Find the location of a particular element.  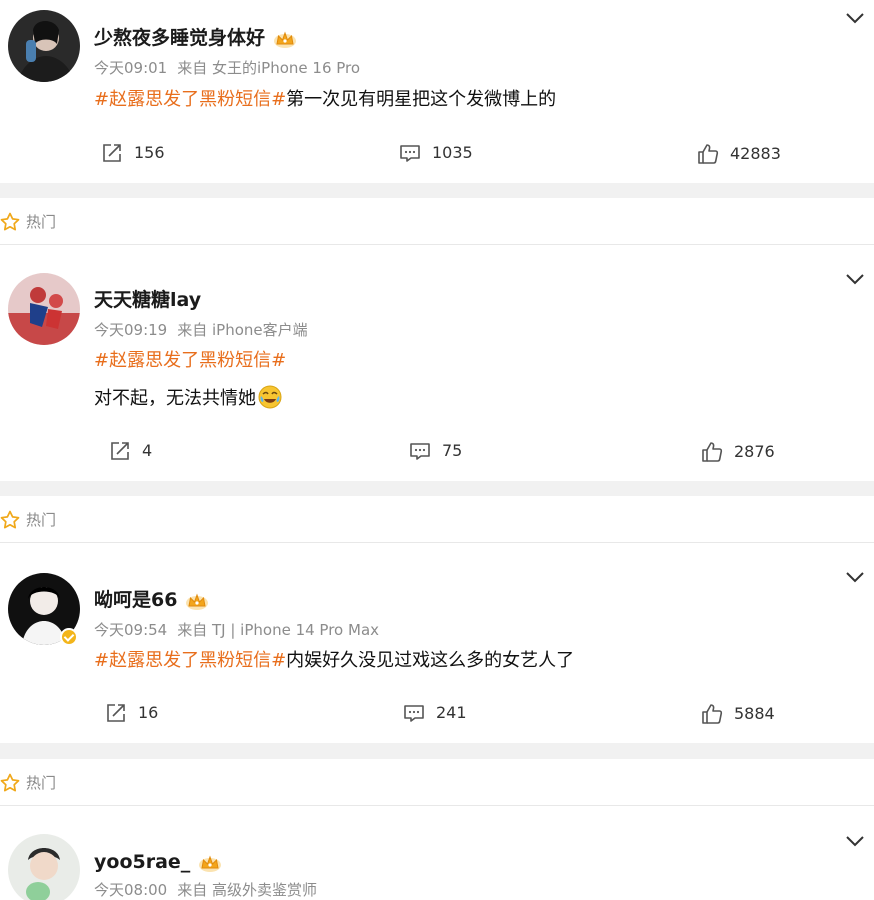

like-count: 42883 is located at coordinates (755, 153).